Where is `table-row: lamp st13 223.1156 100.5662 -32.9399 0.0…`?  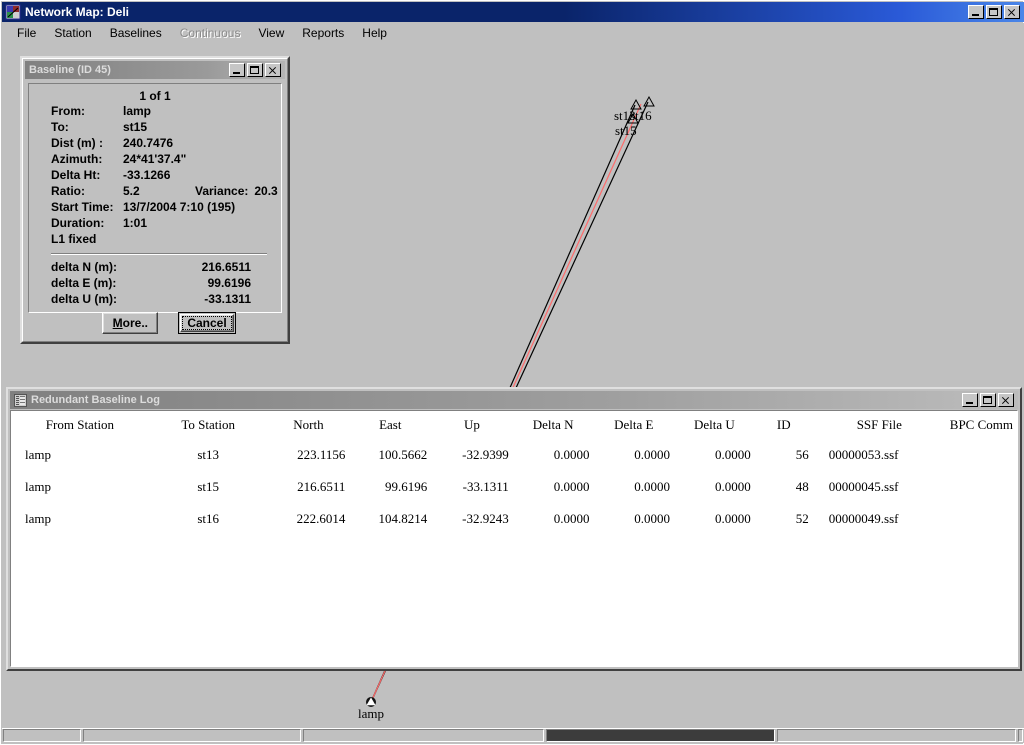 table-row: lamp st13 223.1156 100.5662 -32.9399 0.0… is located at coordinates (514, 451).